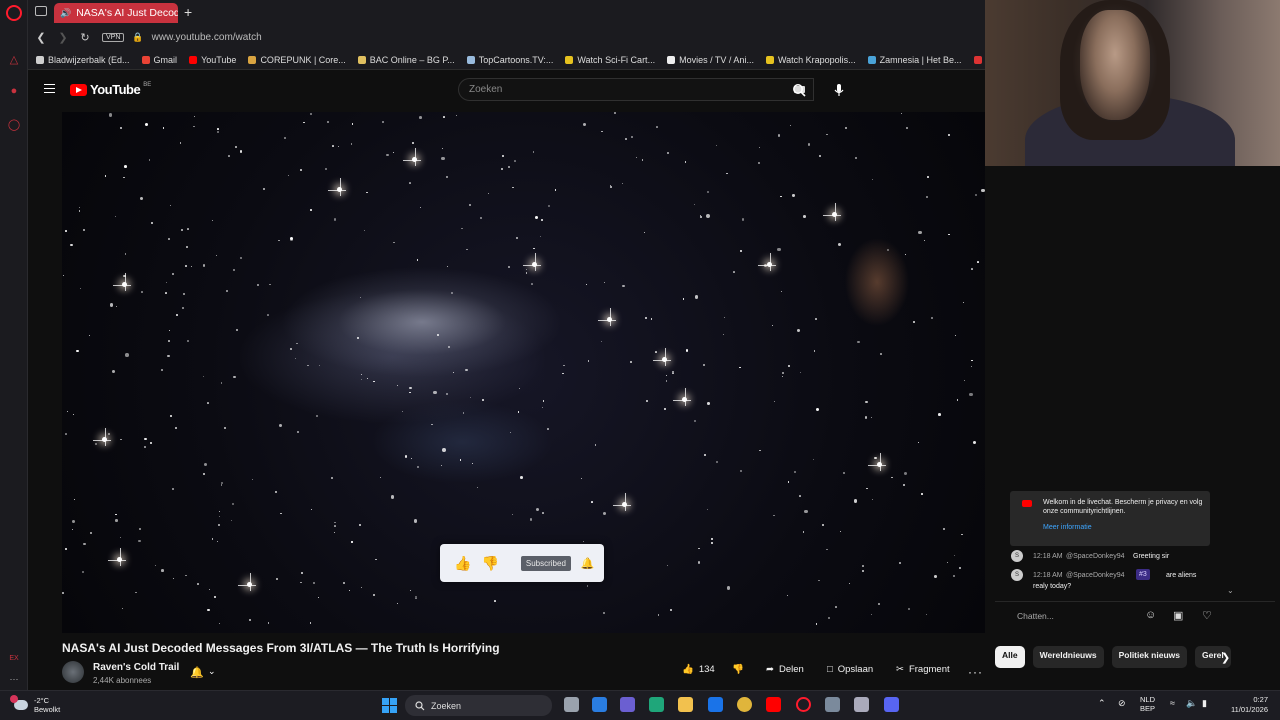 The height and width of the screenshot is (720, 1280). What do you see at coordinates (63, 37) in the screenshot?
I see `forward-icon: ❯` at bounding box center [63, 37].